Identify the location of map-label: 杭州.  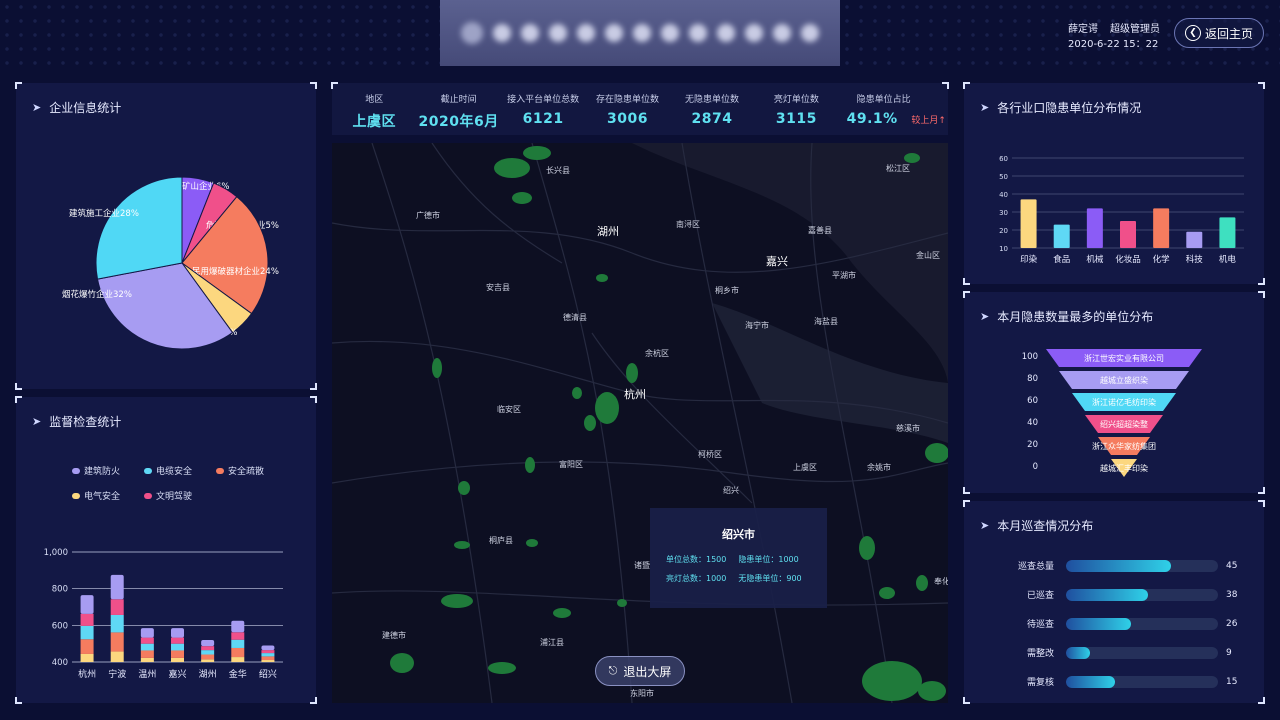
(635, 394).